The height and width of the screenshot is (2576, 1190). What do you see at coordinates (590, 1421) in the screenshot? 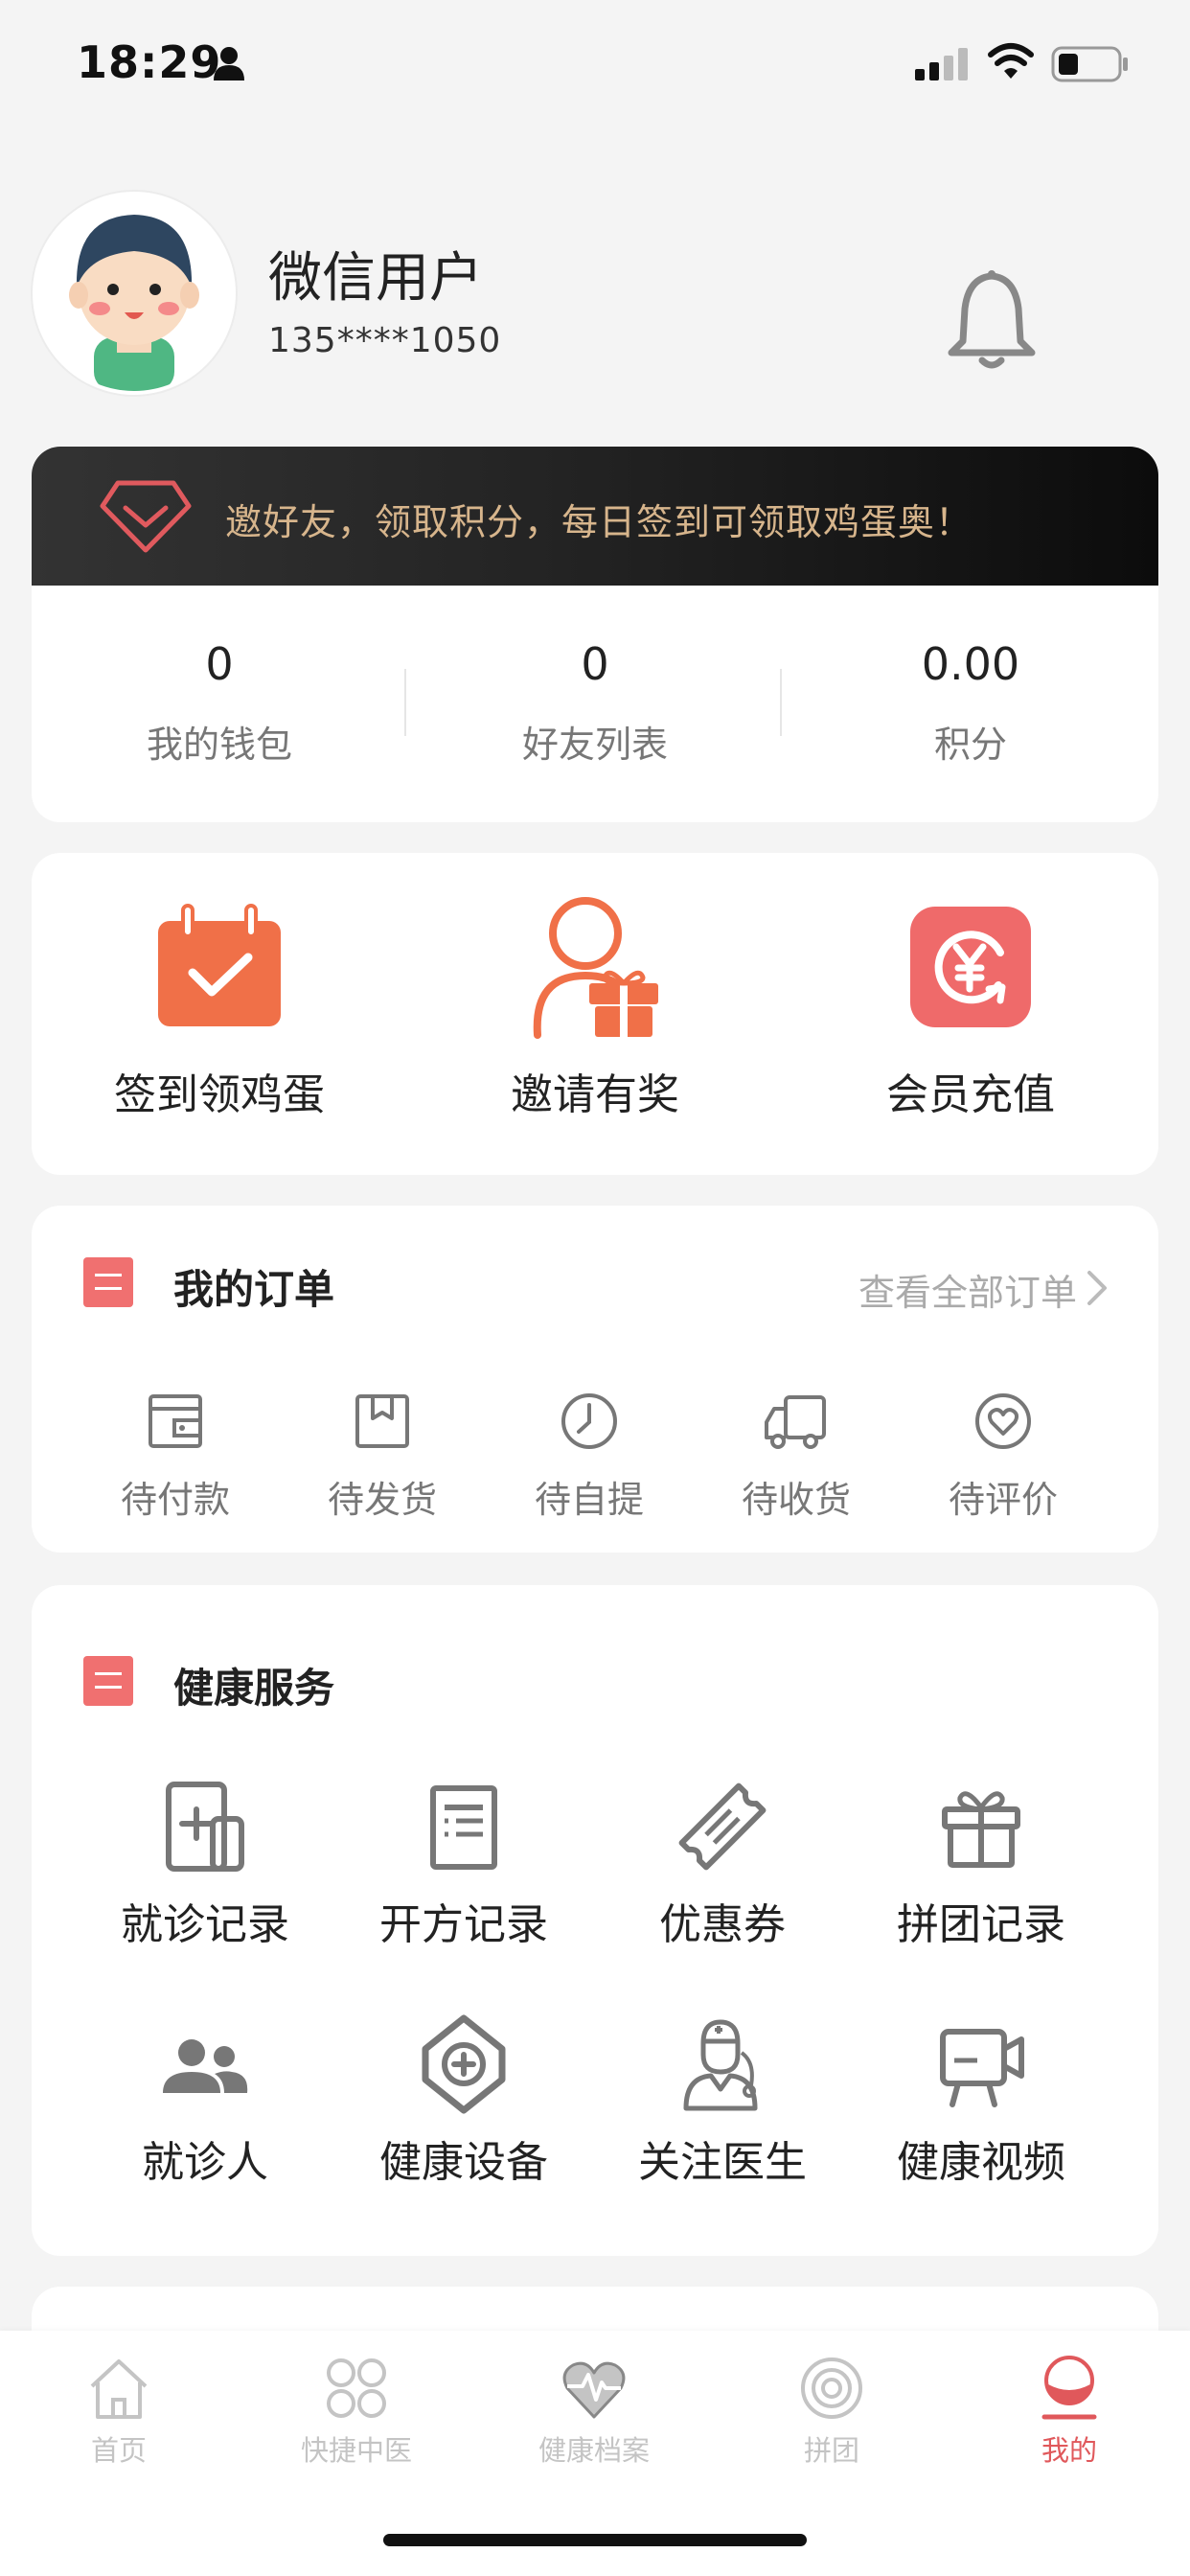
I see `clock-icon` at bounding box center [590, 1421].